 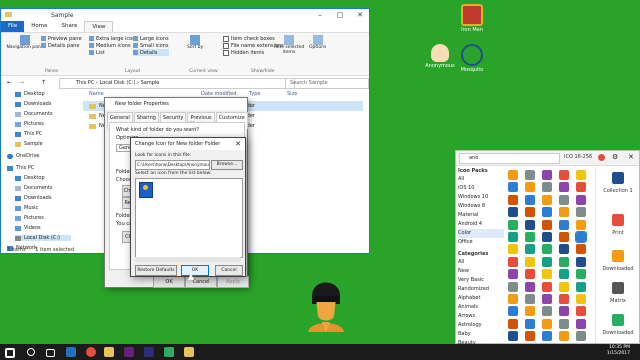 I want to click on category-item: Alphabet, so click(x=481, y=298).